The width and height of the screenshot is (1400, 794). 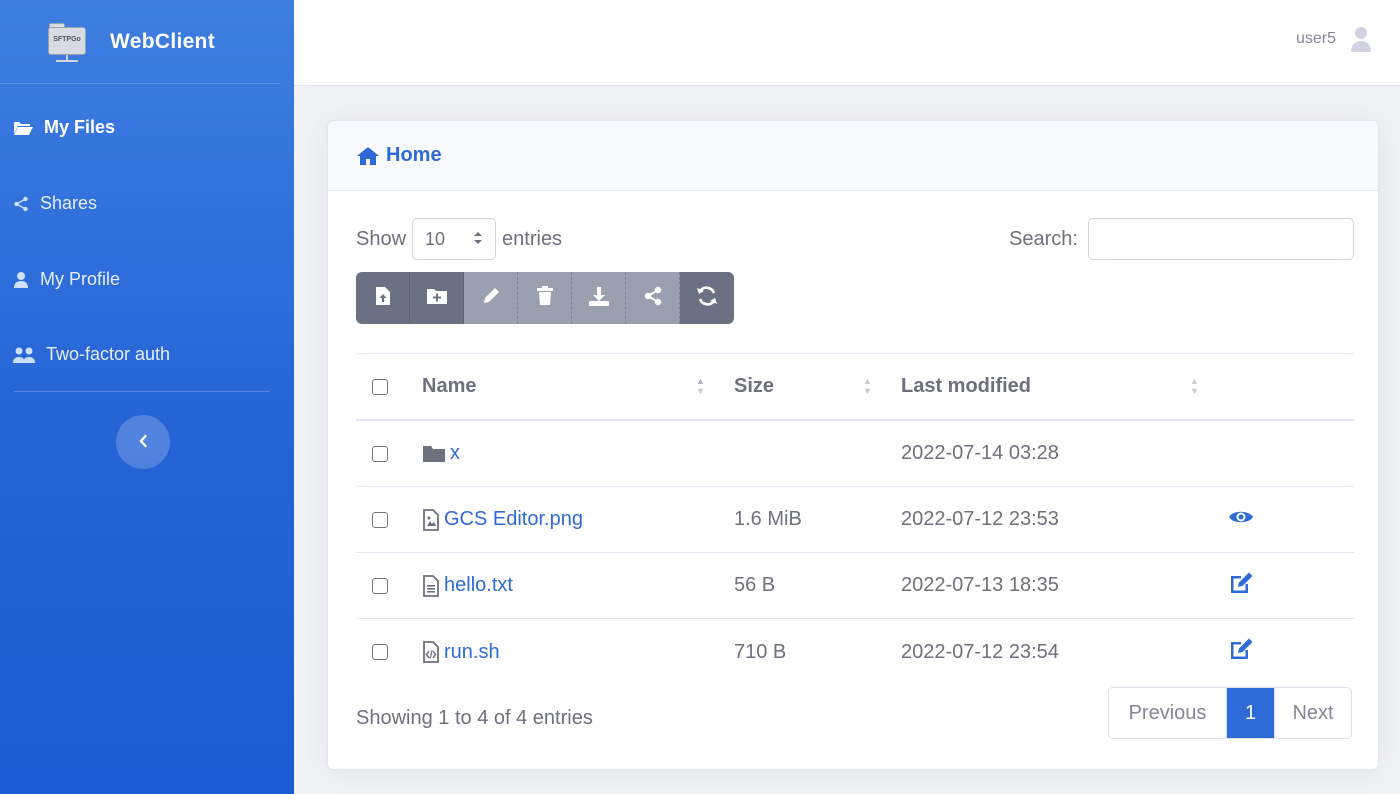 I want to click on name-cell: hello.txt, so click(x=467, y=585).